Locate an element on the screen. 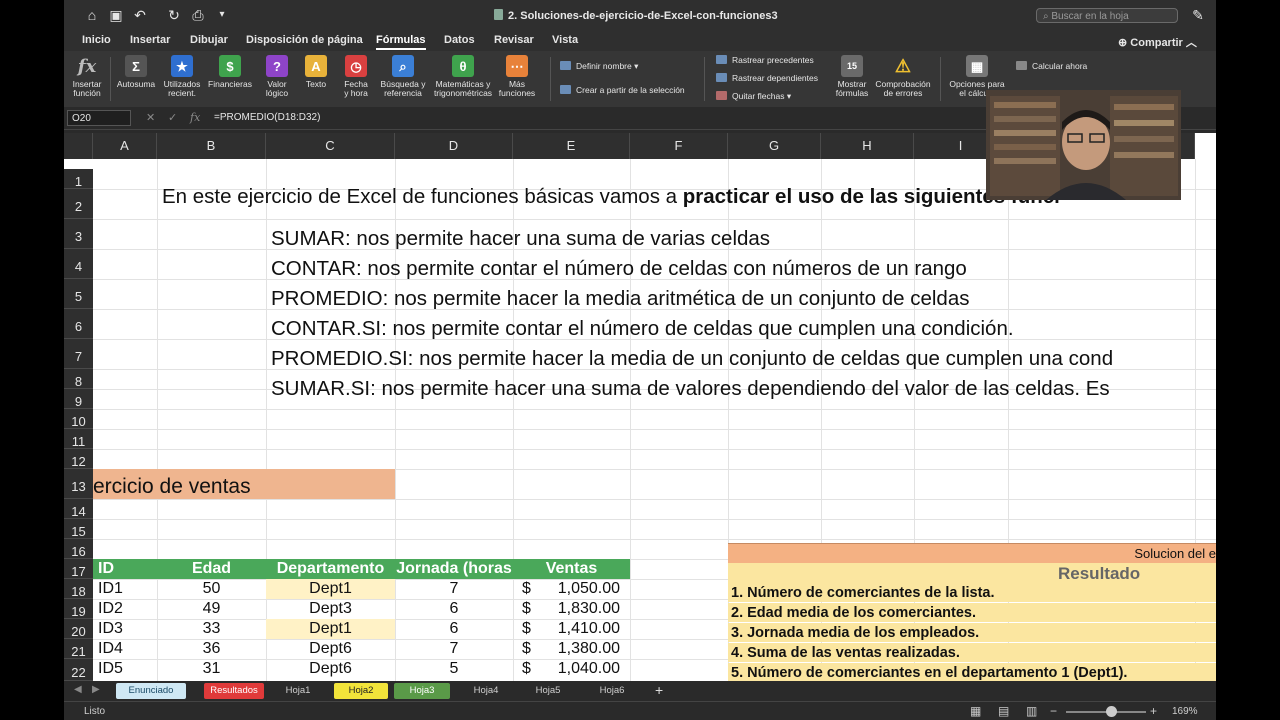  cancel-icon: ✕ is located at coordinates (150, 117).